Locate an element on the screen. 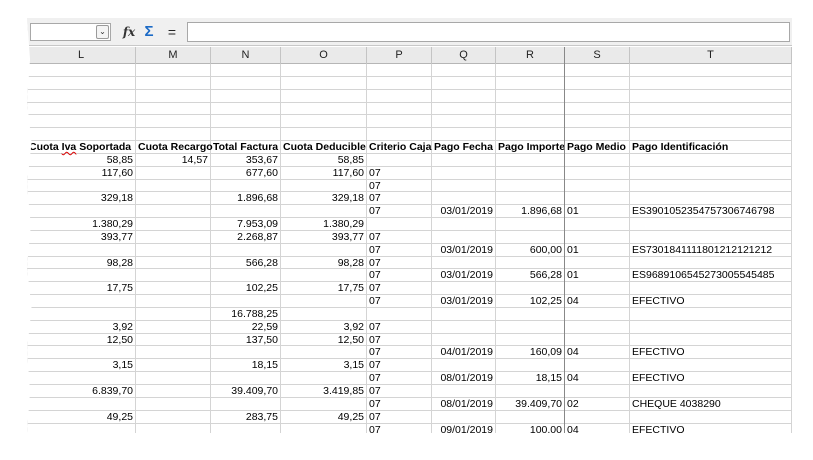 The image size is (813, 460). table-cell: 1.380,29 is located at coordinates (324, 224).